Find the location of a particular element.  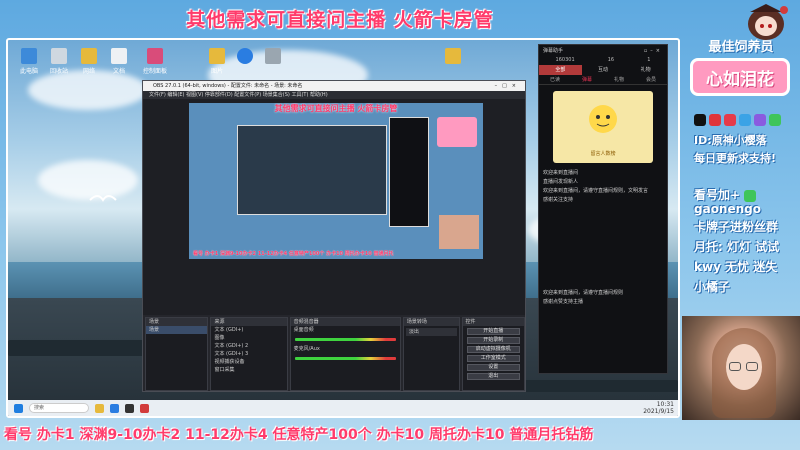

nested-badge is located at coordinates (457, 132).